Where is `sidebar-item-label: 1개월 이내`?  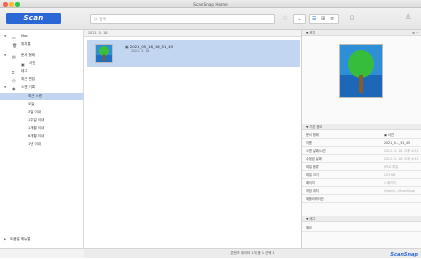
sidebar-item-label: 1개월 이내 is located at coordinates (36, 128).